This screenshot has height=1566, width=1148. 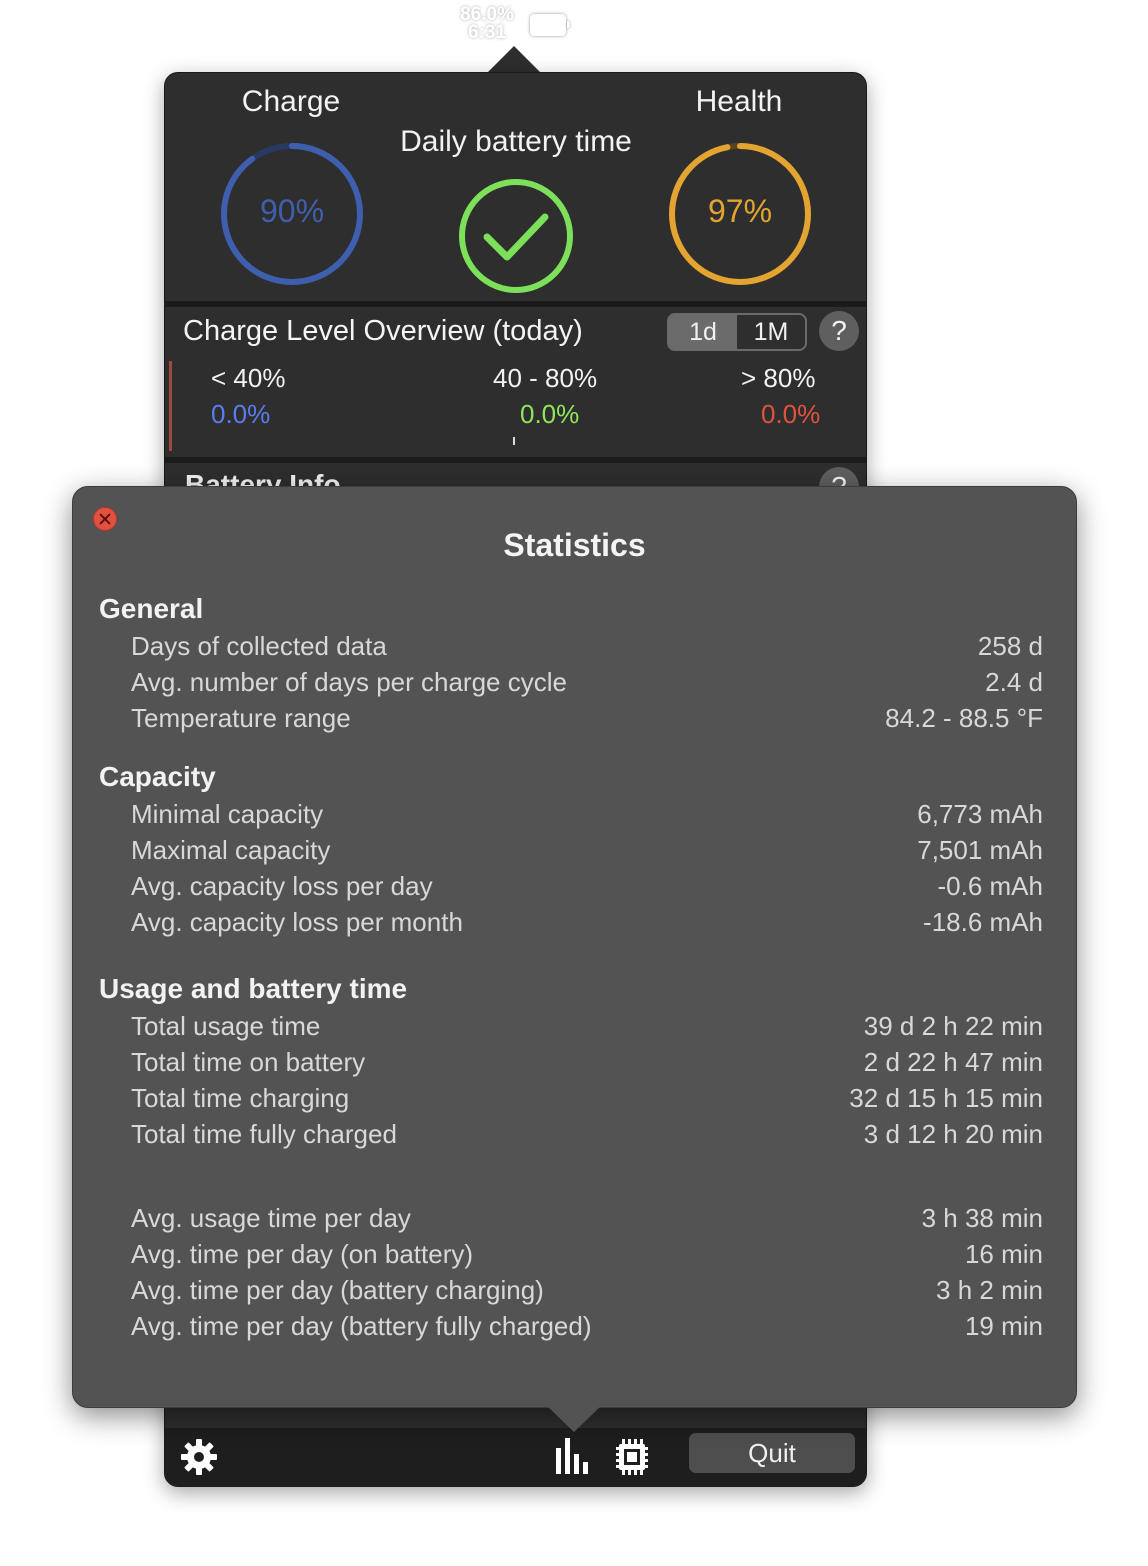 I want to click on stat-row: Total usage time 39 d 2 h 22 min, so click(x=587, y=1029).